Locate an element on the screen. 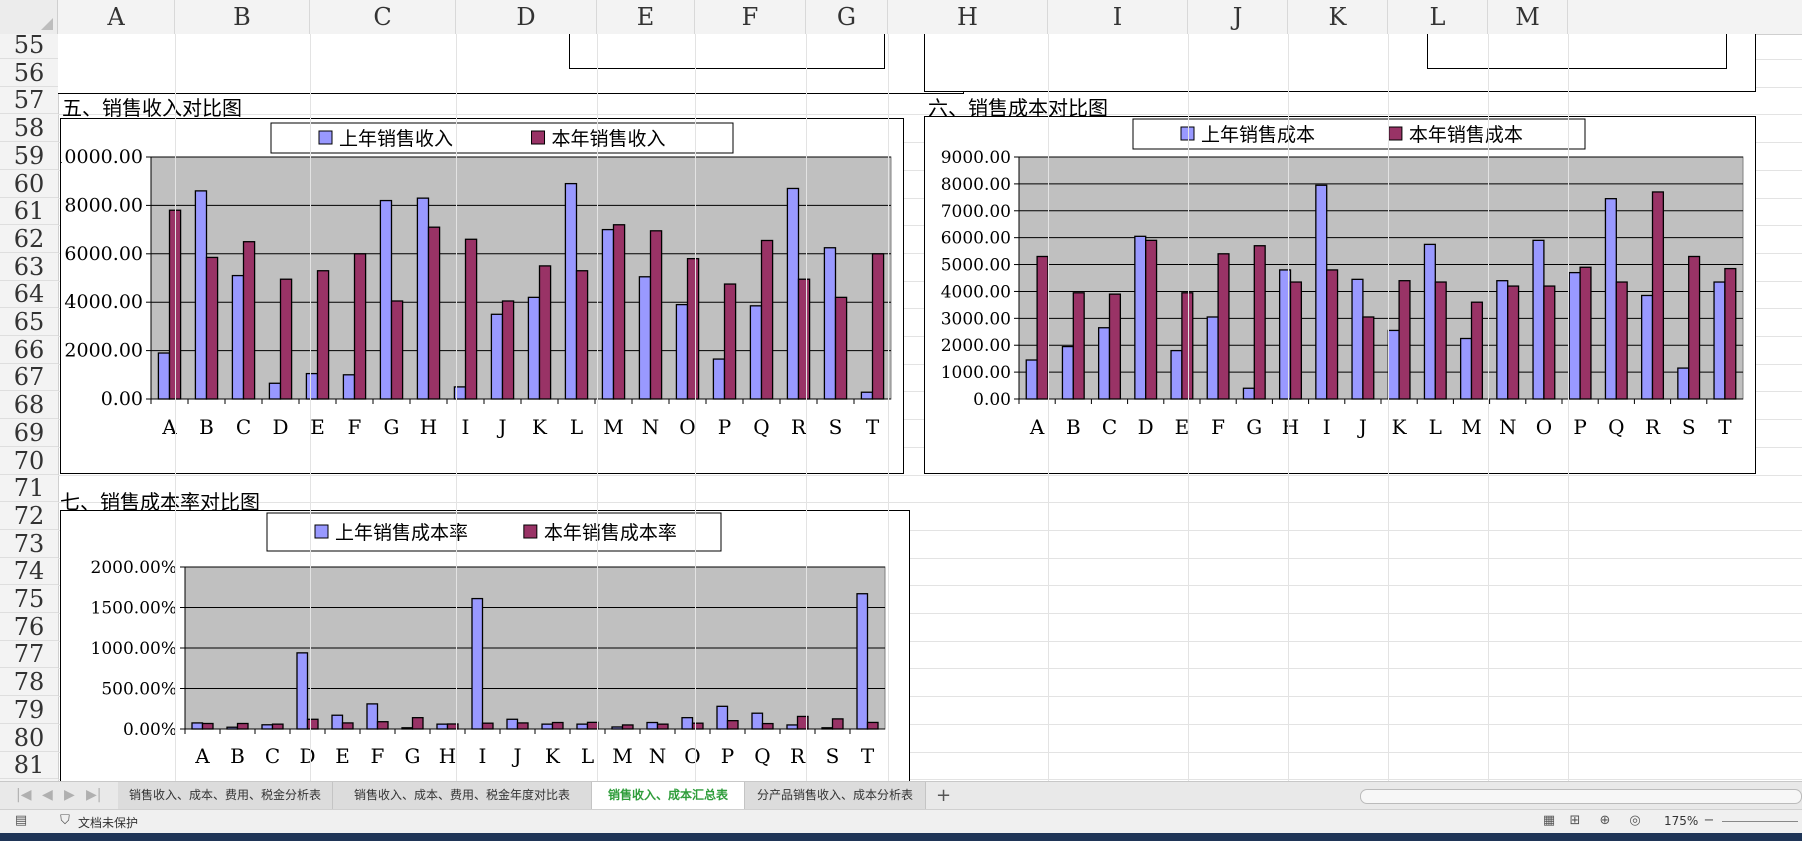  column-header-J: J is located at coordinates (1238, 17).